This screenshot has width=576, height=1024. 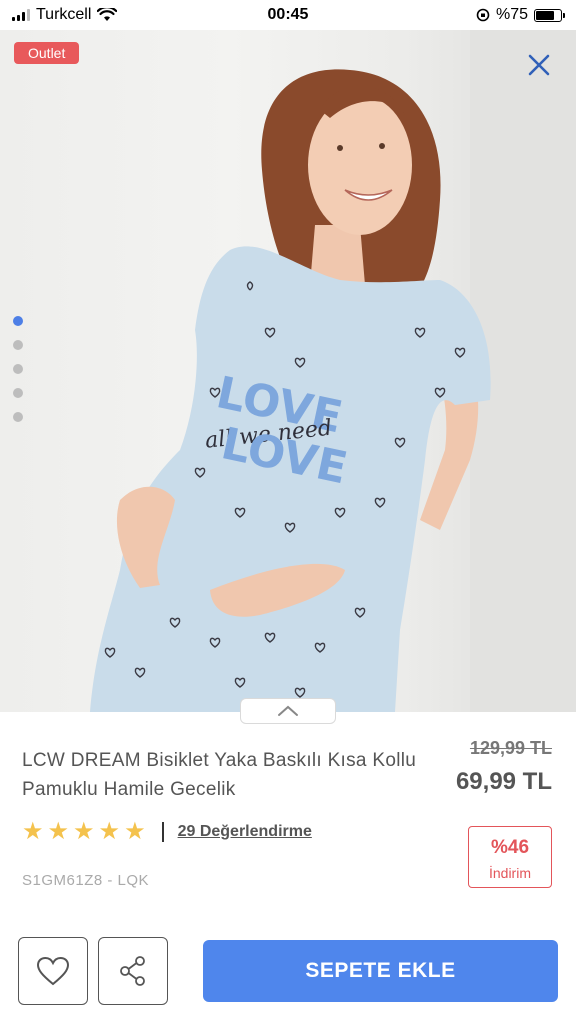 What do you see at coordinates (288, 15) in the screenshot?
I see `status-bar: Turkcell 00:45 %75` at bounding box center [288, 15].